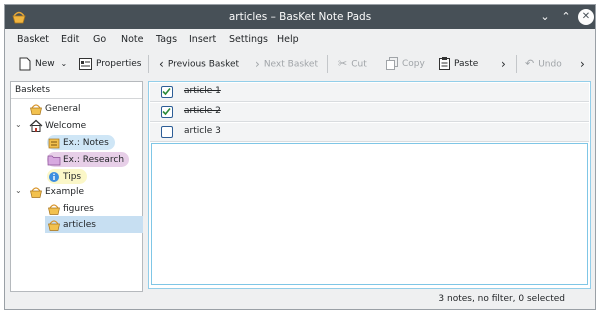  What do you see at coordinates (33, 39) in the screenshot?
I see `menu-basket: Basket` at bounding box center [33, 39].